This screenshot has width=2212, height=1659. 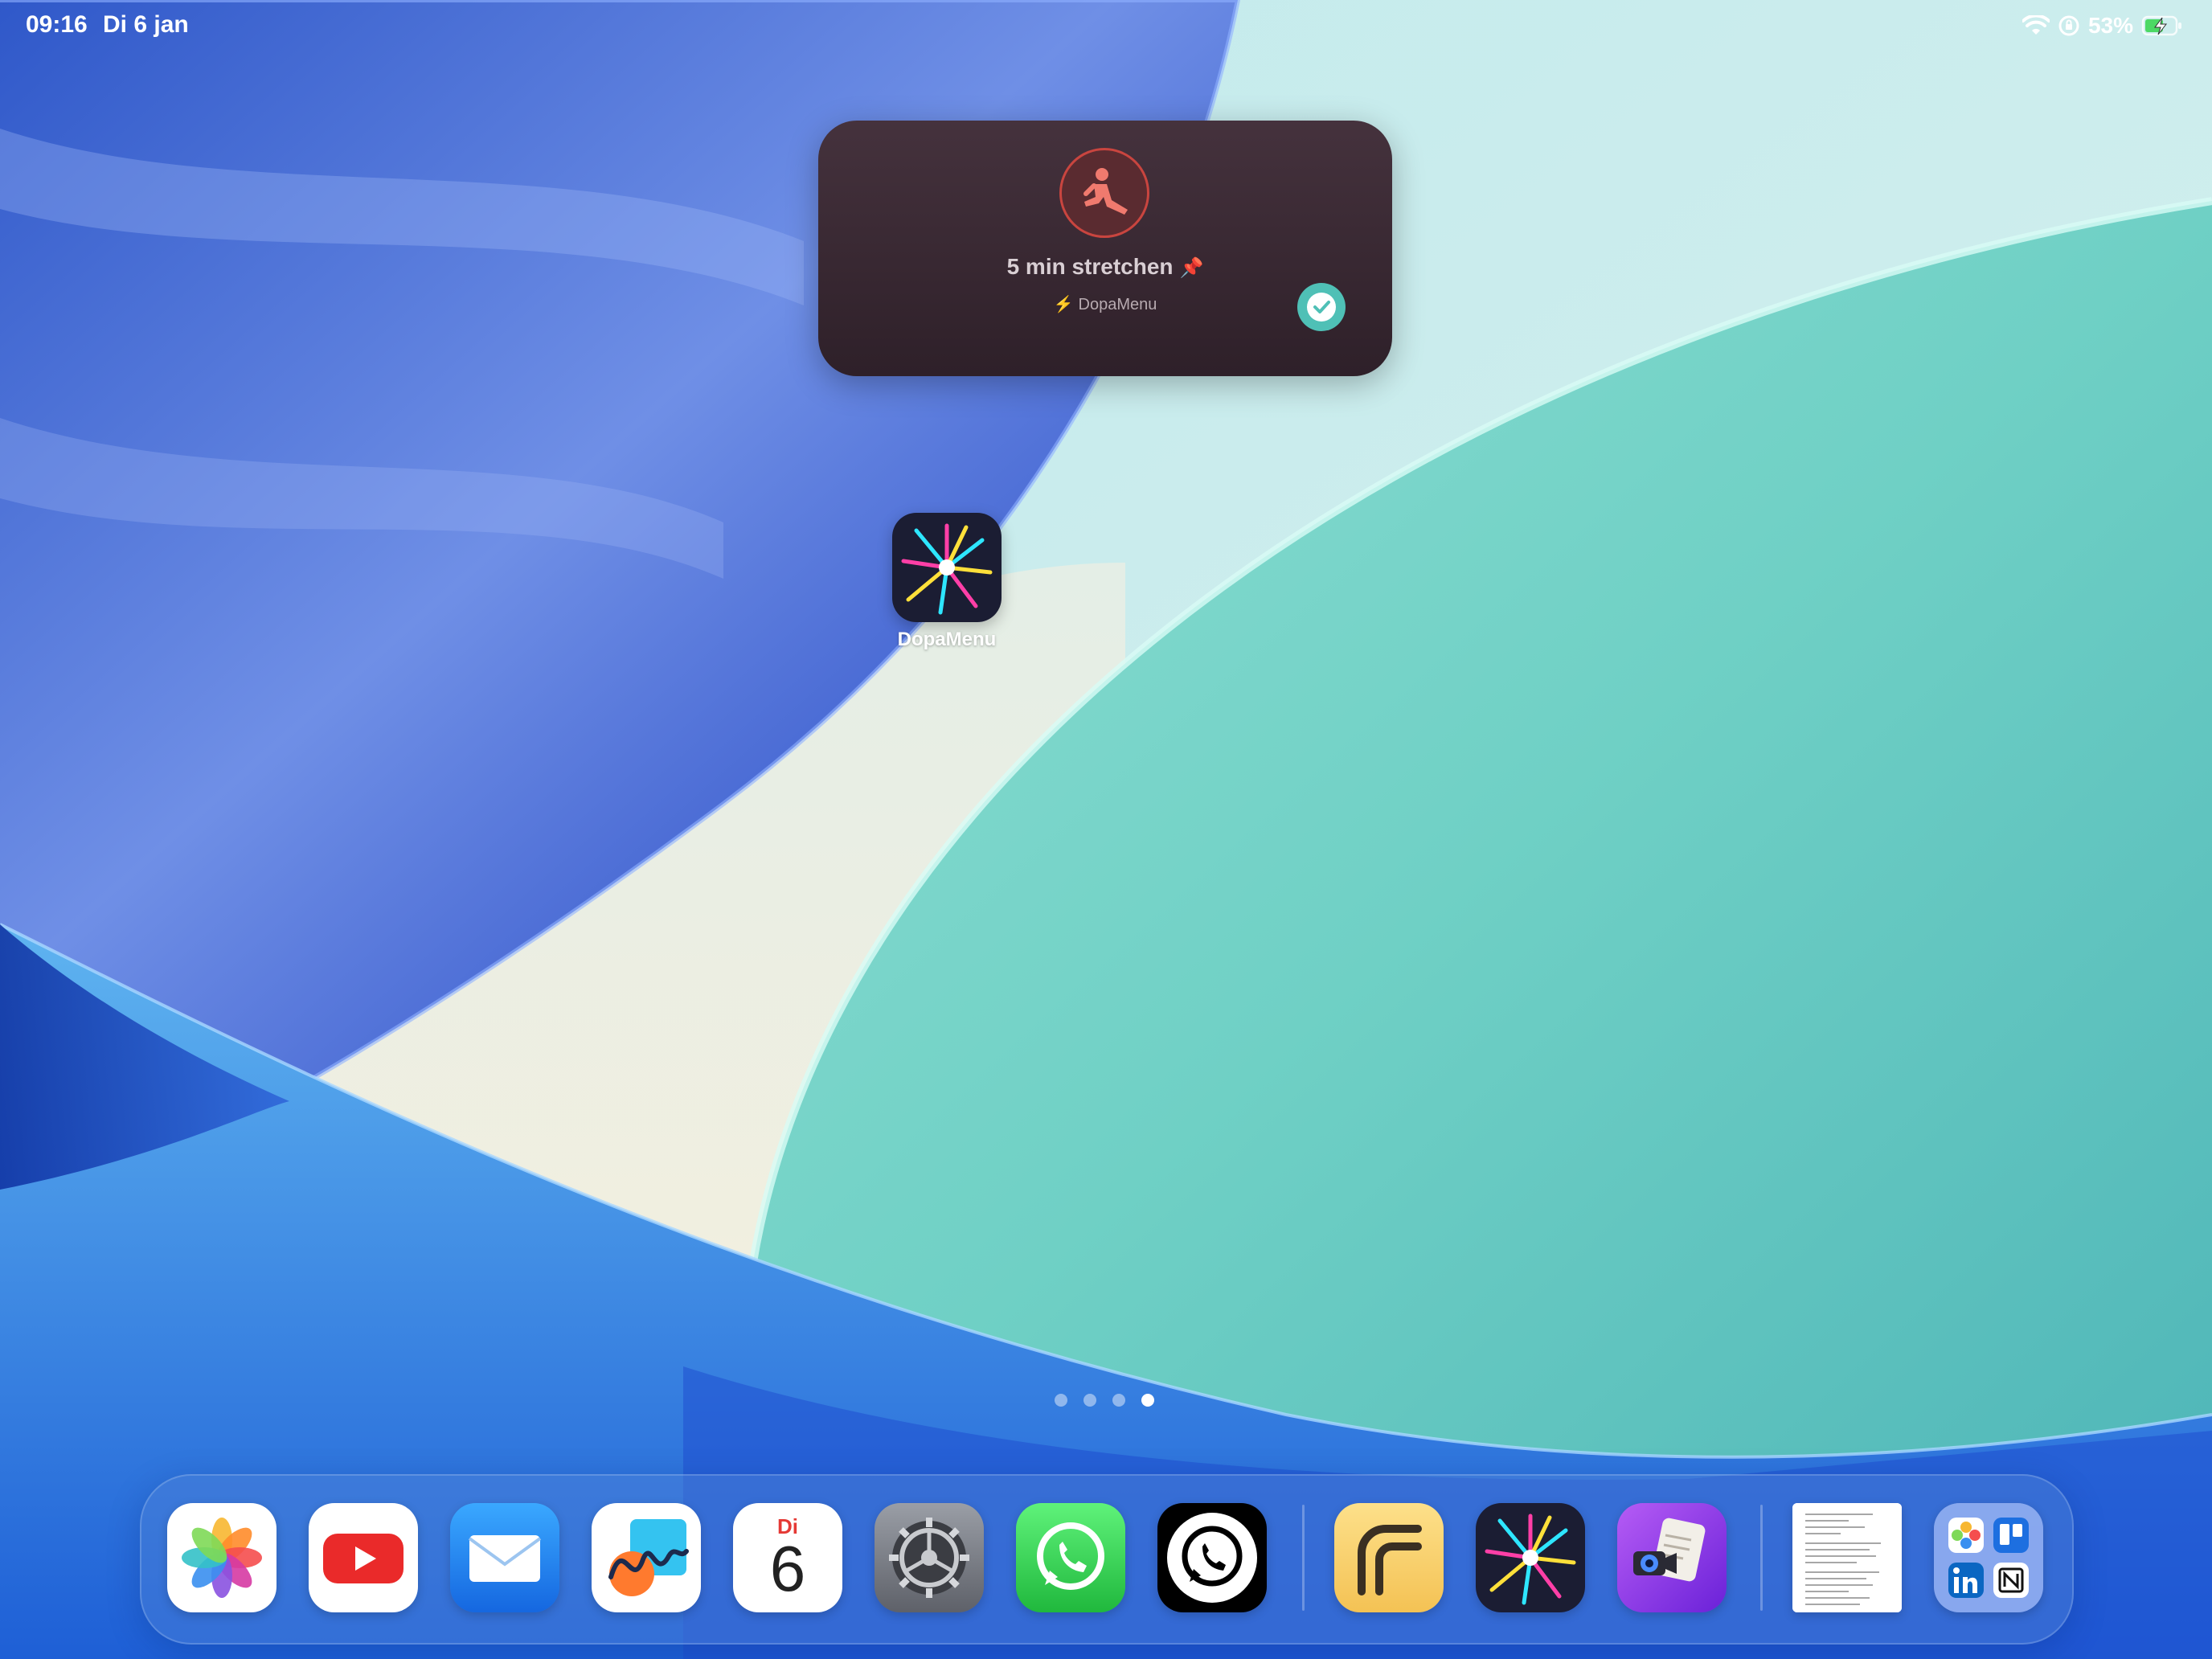 I want to click on complete-button, so click(x=1321, y=307).